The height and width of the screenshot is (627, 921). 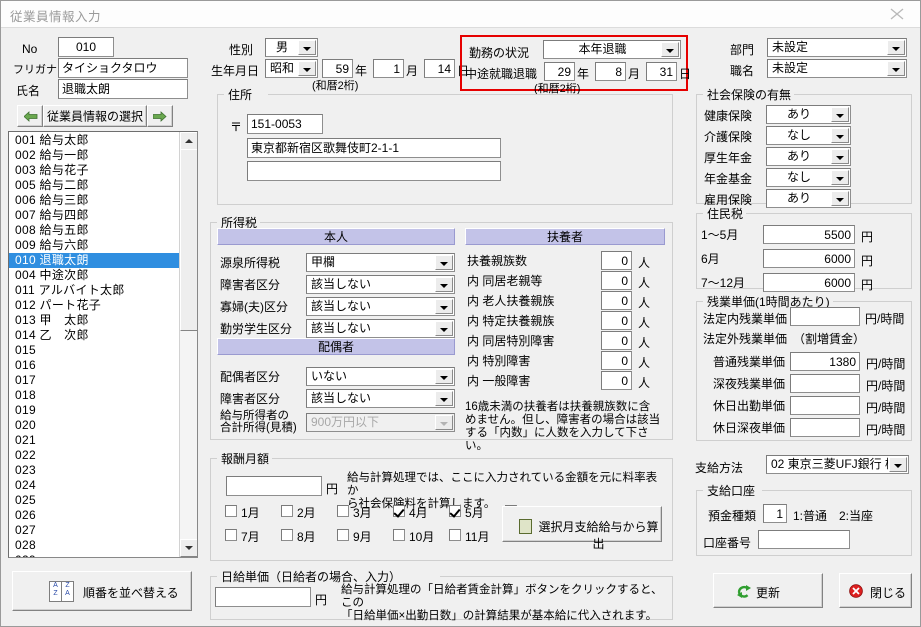 I want to click on gender-select: 男, so click(x=291, y=47).